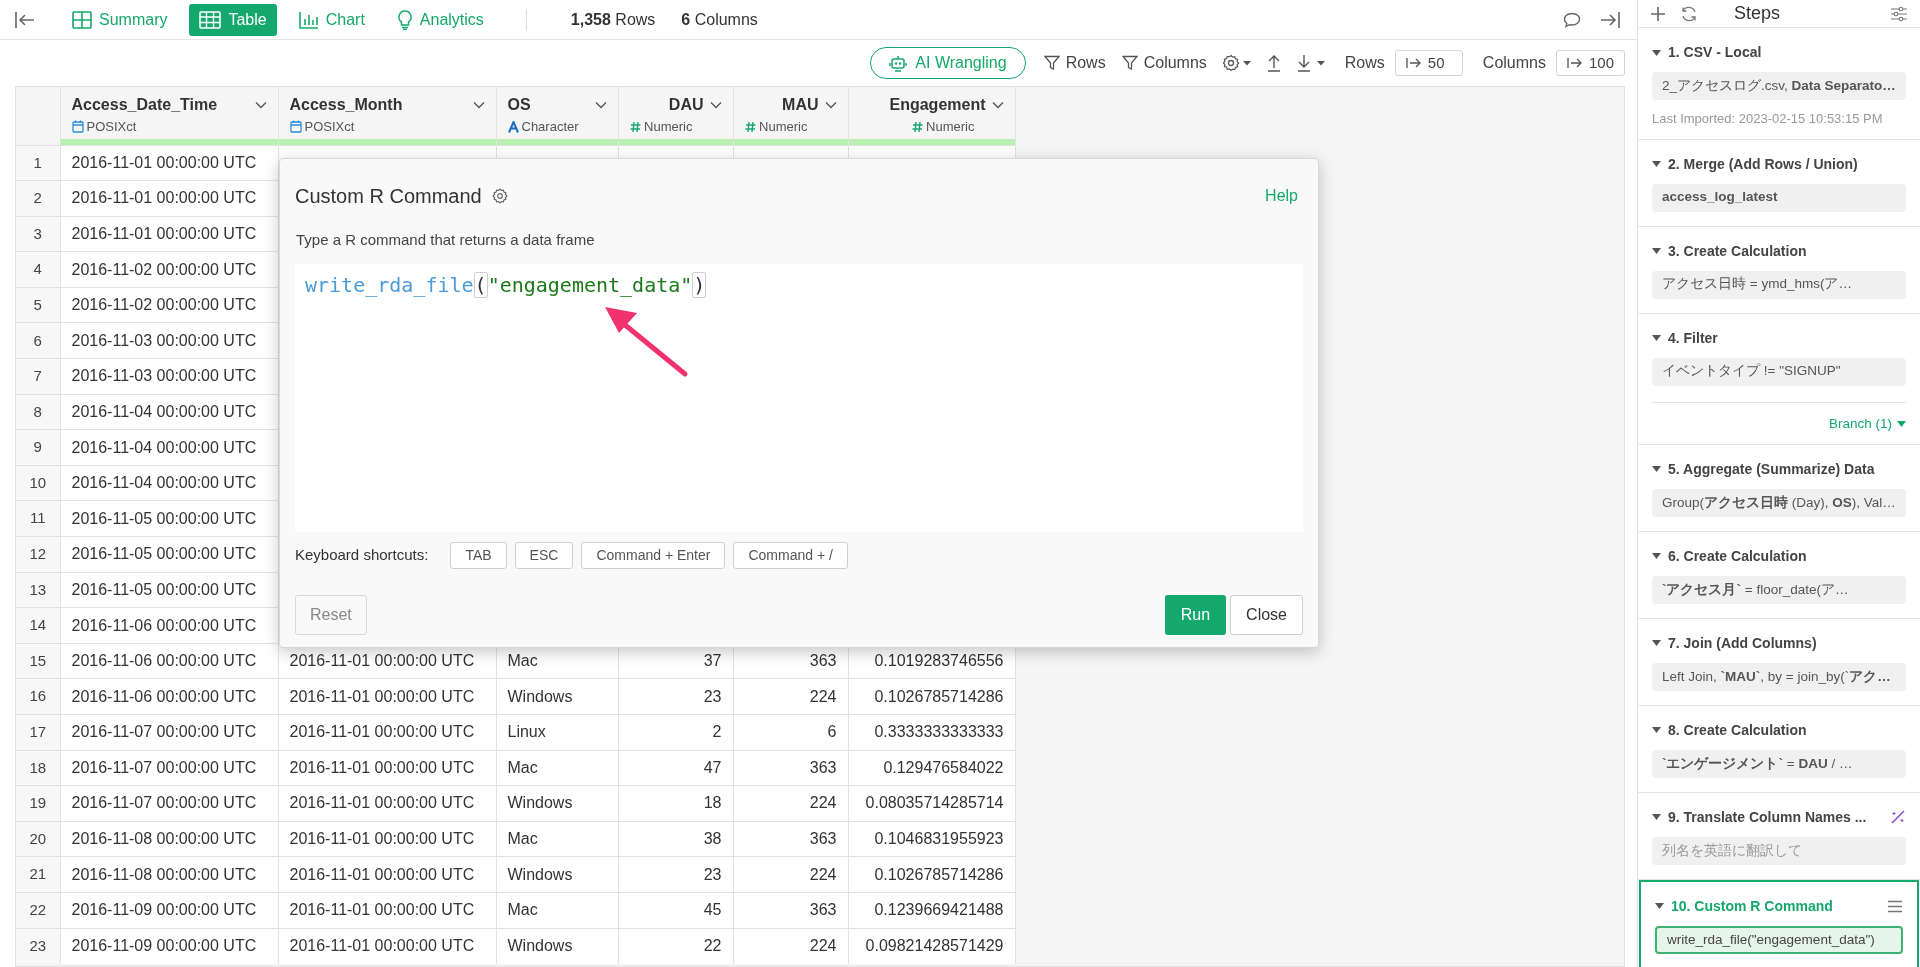  What do you see at coordinates (1895, 906) in the screenshot?
I see `menu-icon` at bounding box center [1895, 906].